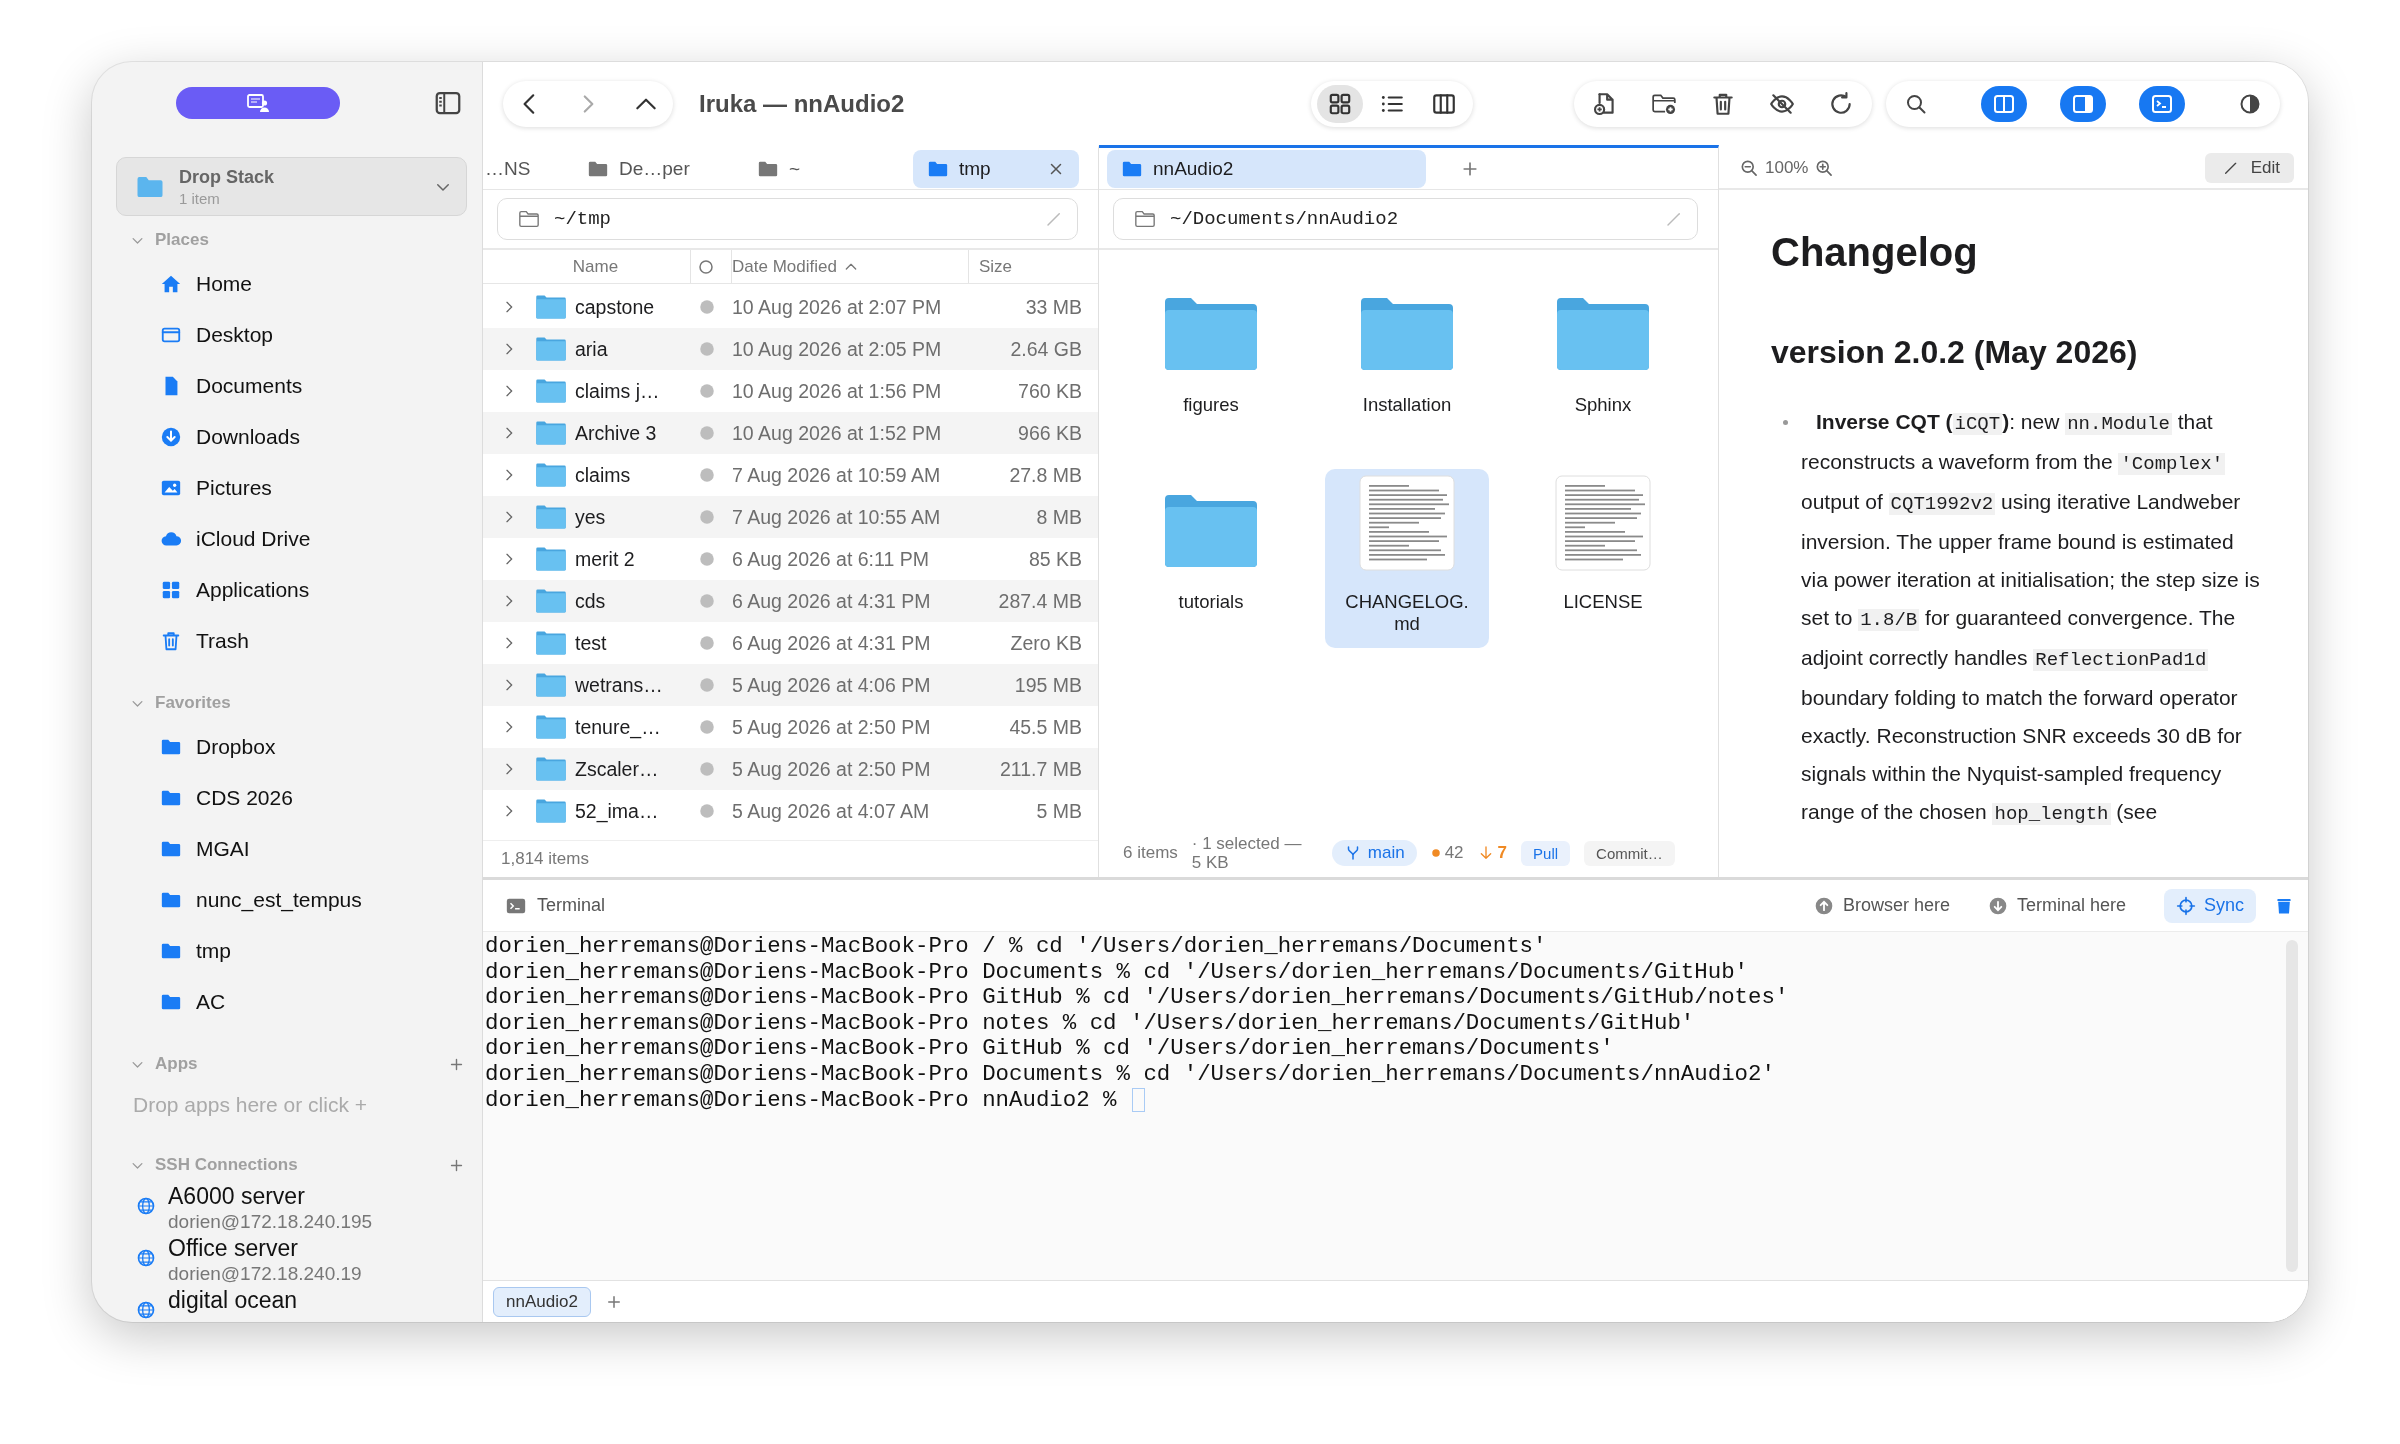  I want to click on path-field: ~/Documents/nnAudio2, so click(1405, 219).